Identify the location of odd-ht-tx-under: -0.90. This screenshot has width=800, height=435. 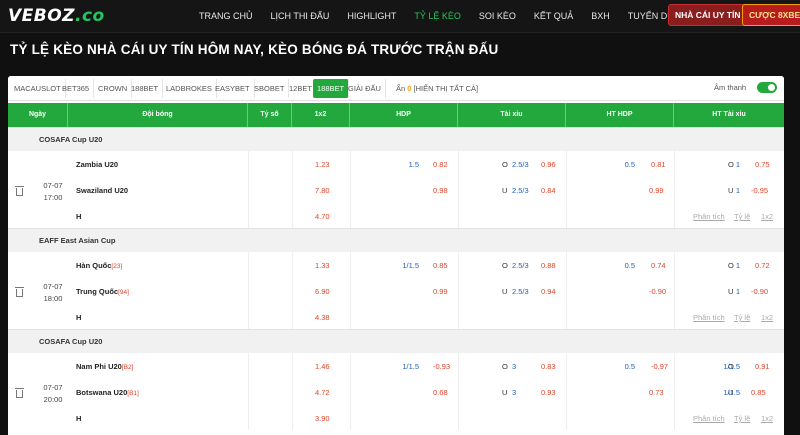
(759, 291).